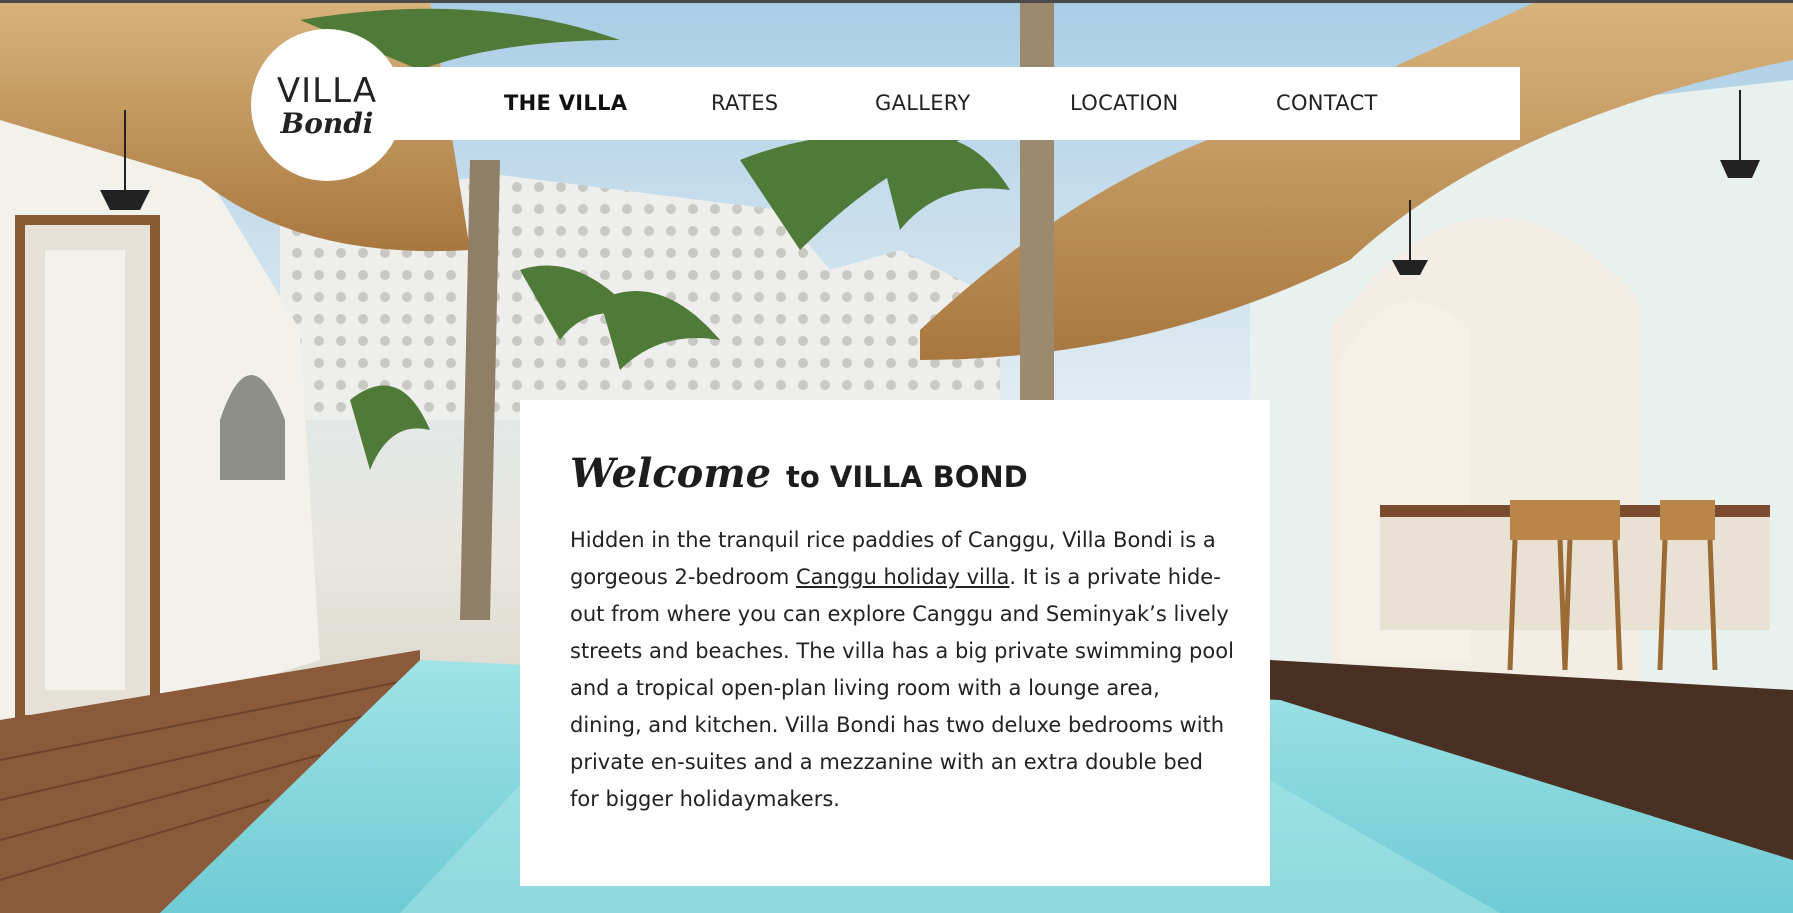 The image size is (1793, 913). I want to click on main-nav: THE VILLA RATES GALLERY LOCATION CONTACT, so click(950, 103).